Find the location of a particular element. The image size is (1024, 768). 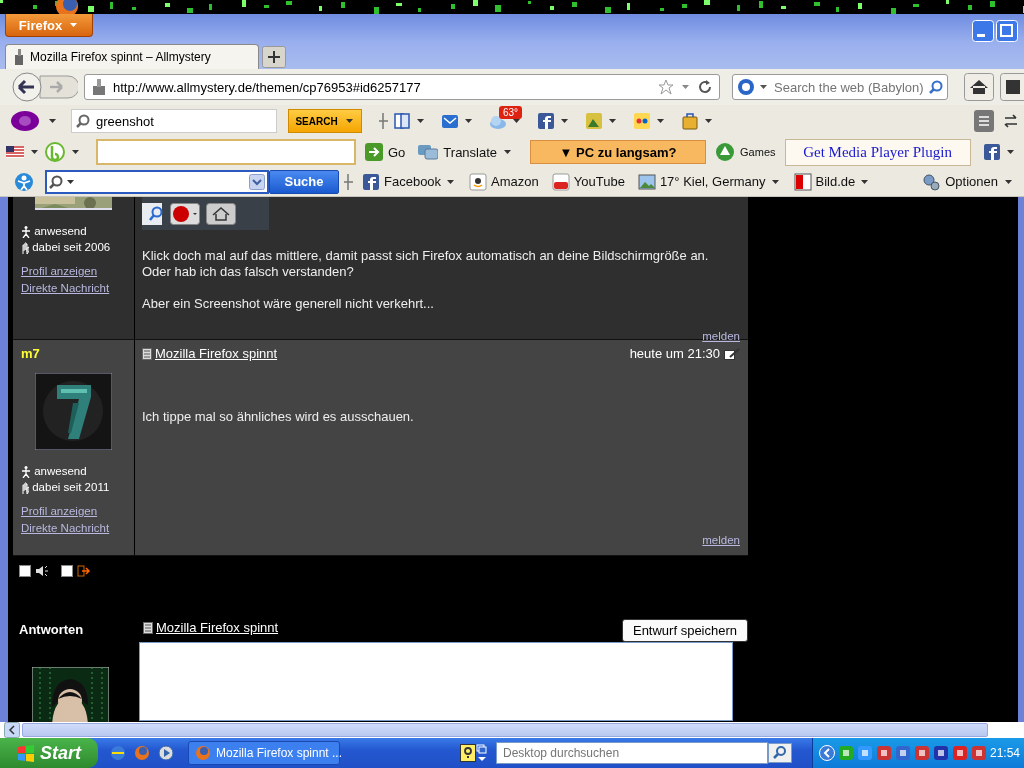

swap-arrows-icon is located at coordinates (1011, 121).